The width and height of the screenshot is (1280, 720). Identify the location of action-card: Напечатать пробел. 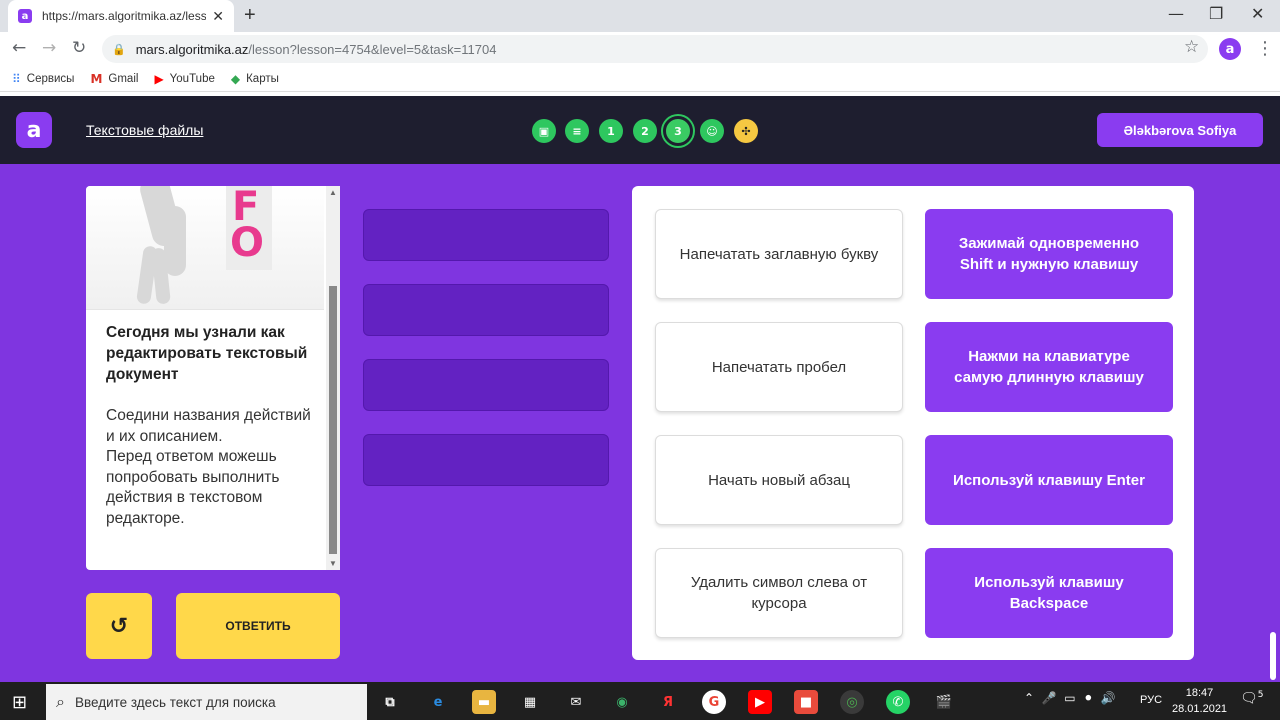
(779, 367).